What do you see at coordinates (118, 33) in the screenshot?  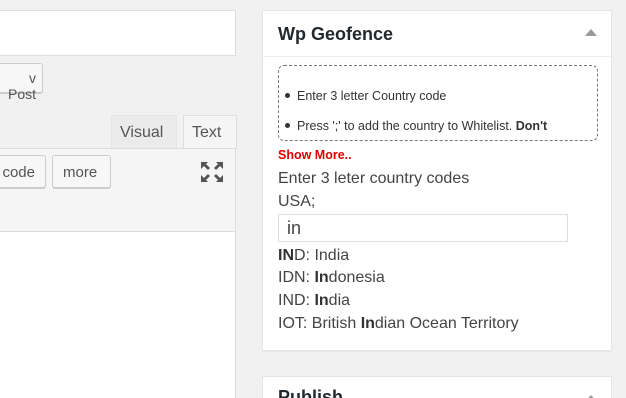 I see `post-title-input` at bounding box center [118, 33].